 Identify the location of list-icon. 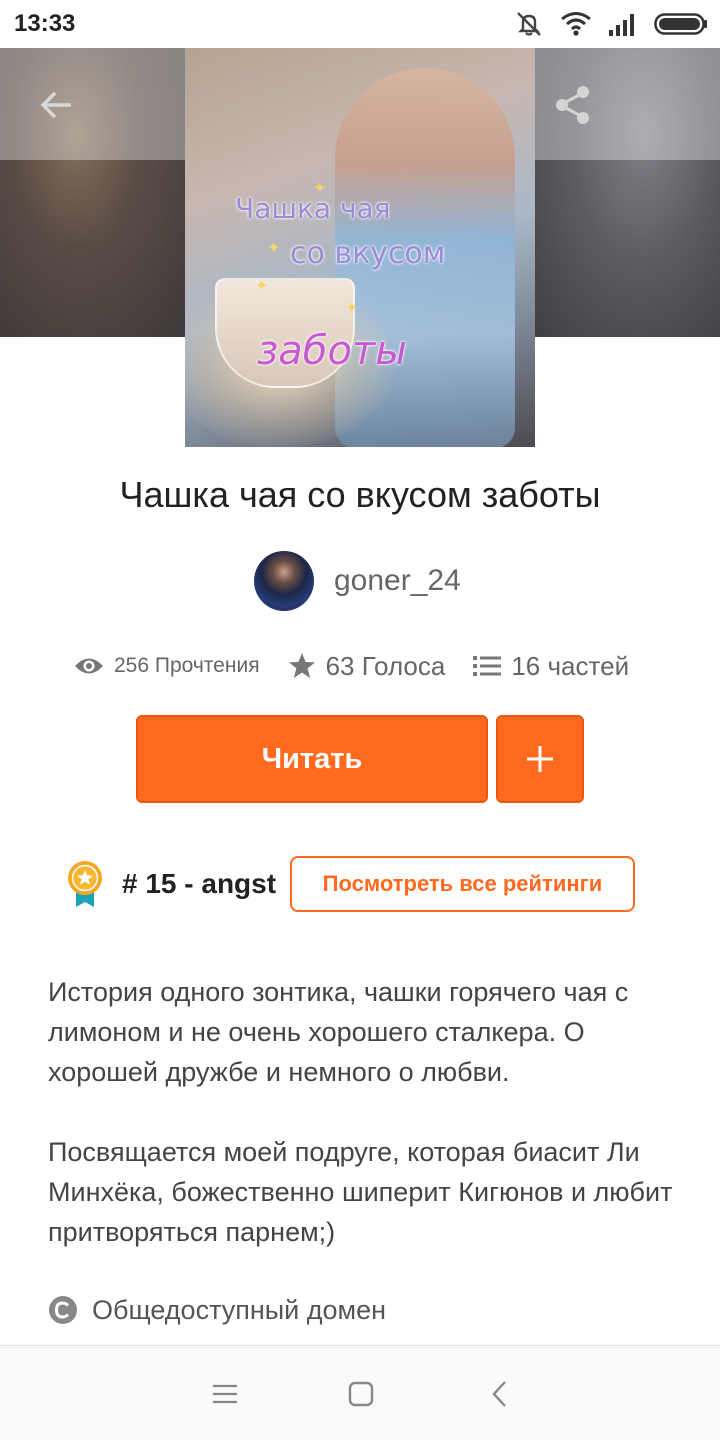
(487, 666).